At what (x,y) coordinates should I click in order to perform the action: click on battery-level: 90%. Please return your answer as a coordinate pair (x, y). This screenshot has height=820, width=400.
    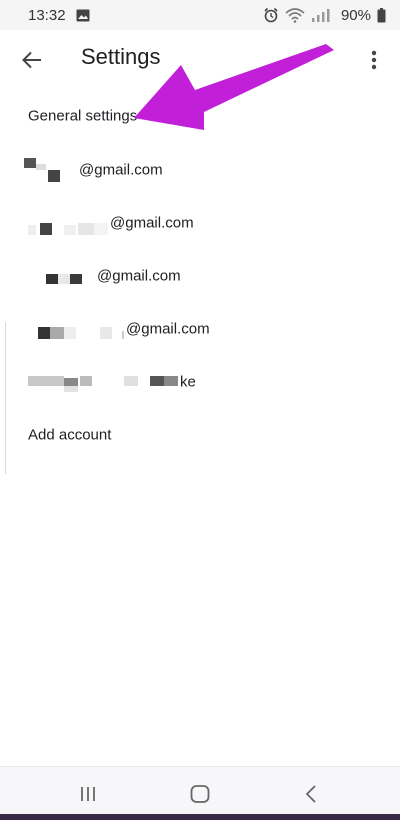
    Looking at the image, I should click on (355, 15).